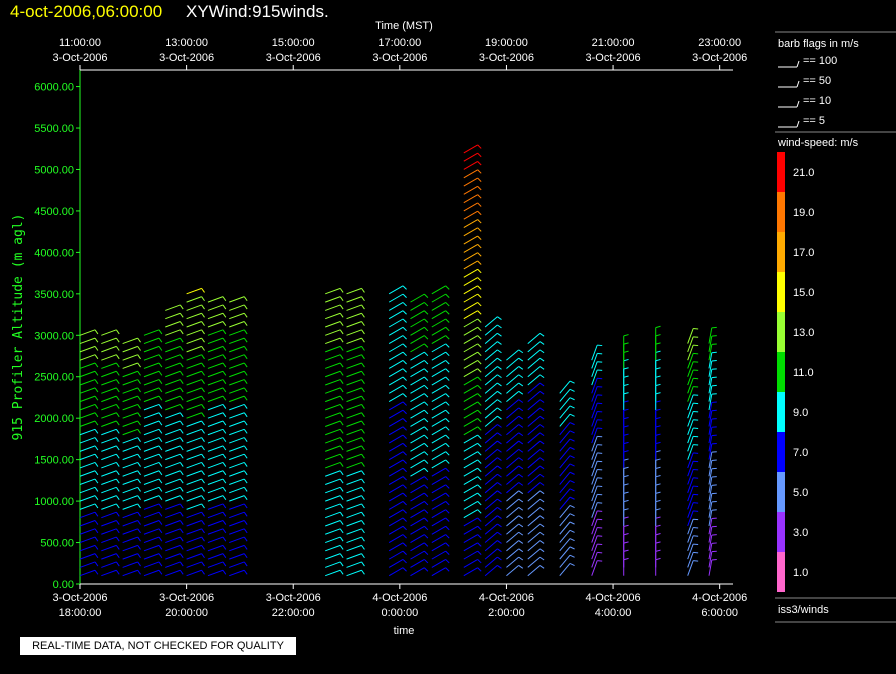  What do you see at coordinates (613, 58) in the screenshot?
I see `x-top-tick-label-date: 3-Oct-2006` at bounding box center [613, 58].